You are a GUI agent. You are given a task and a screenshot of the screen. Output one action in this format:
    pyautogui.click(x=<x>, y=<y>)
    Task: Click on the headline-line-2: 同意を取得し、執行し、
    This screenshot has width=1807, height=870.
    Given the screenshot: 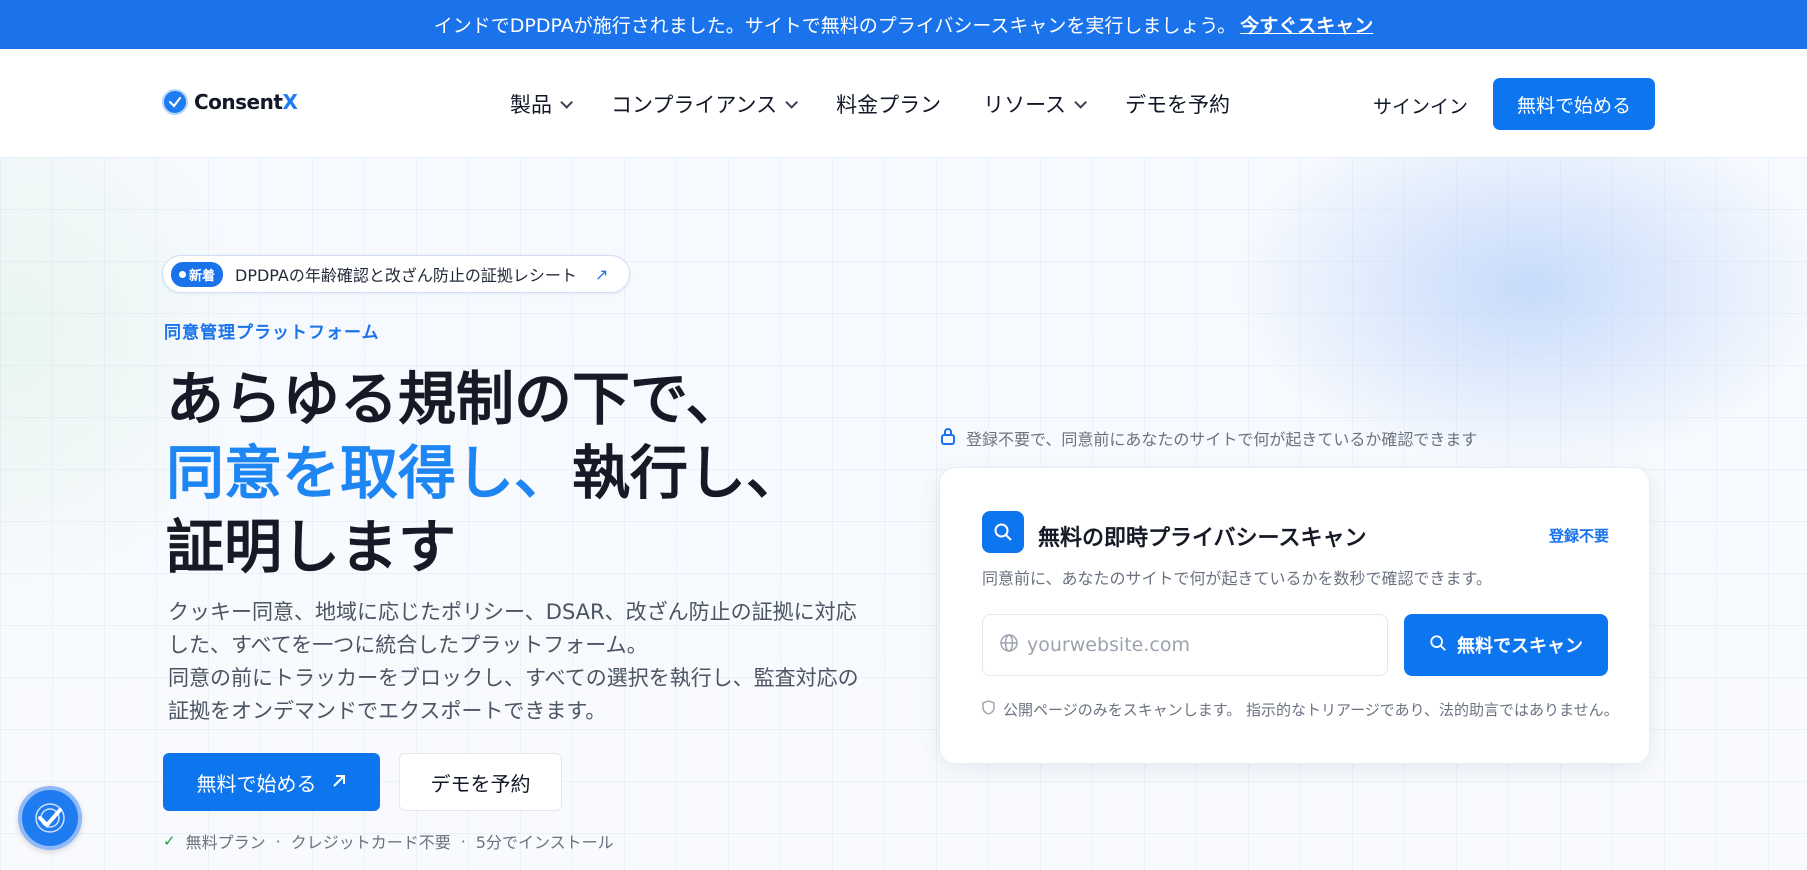 What is the action you would take?
    pyautogui.click(x=485, y=473)
    